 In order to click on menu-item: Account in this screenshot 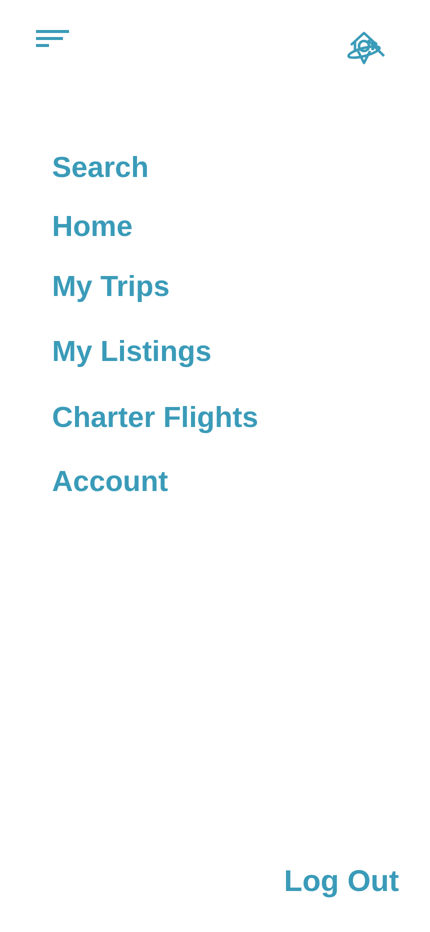, I will do `click(110, 482)`.